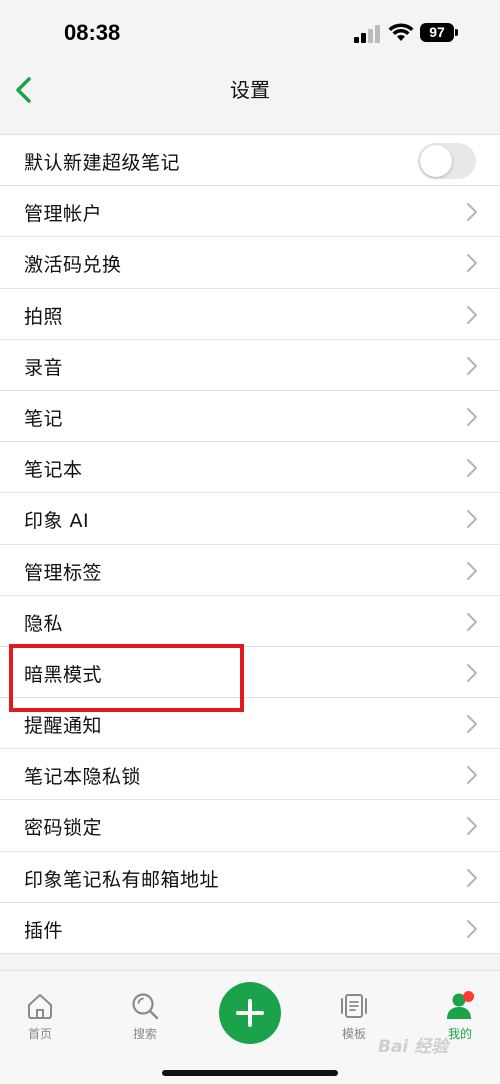 Image resolution: width=500 pixels, height=1084 pixels. I want to click on page-title: 设置, so click(250, 90).